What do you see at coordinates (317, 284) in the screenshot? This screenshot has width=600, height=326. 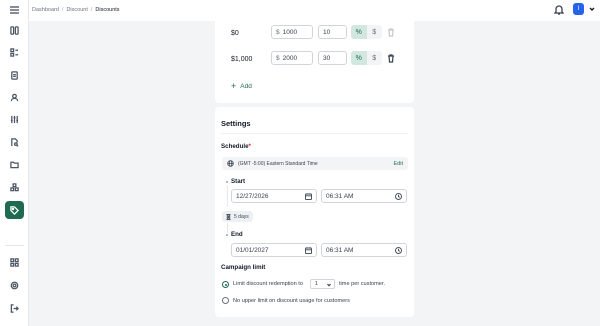 I see `limit-count-value: 1` at bounding box center [317, 284].